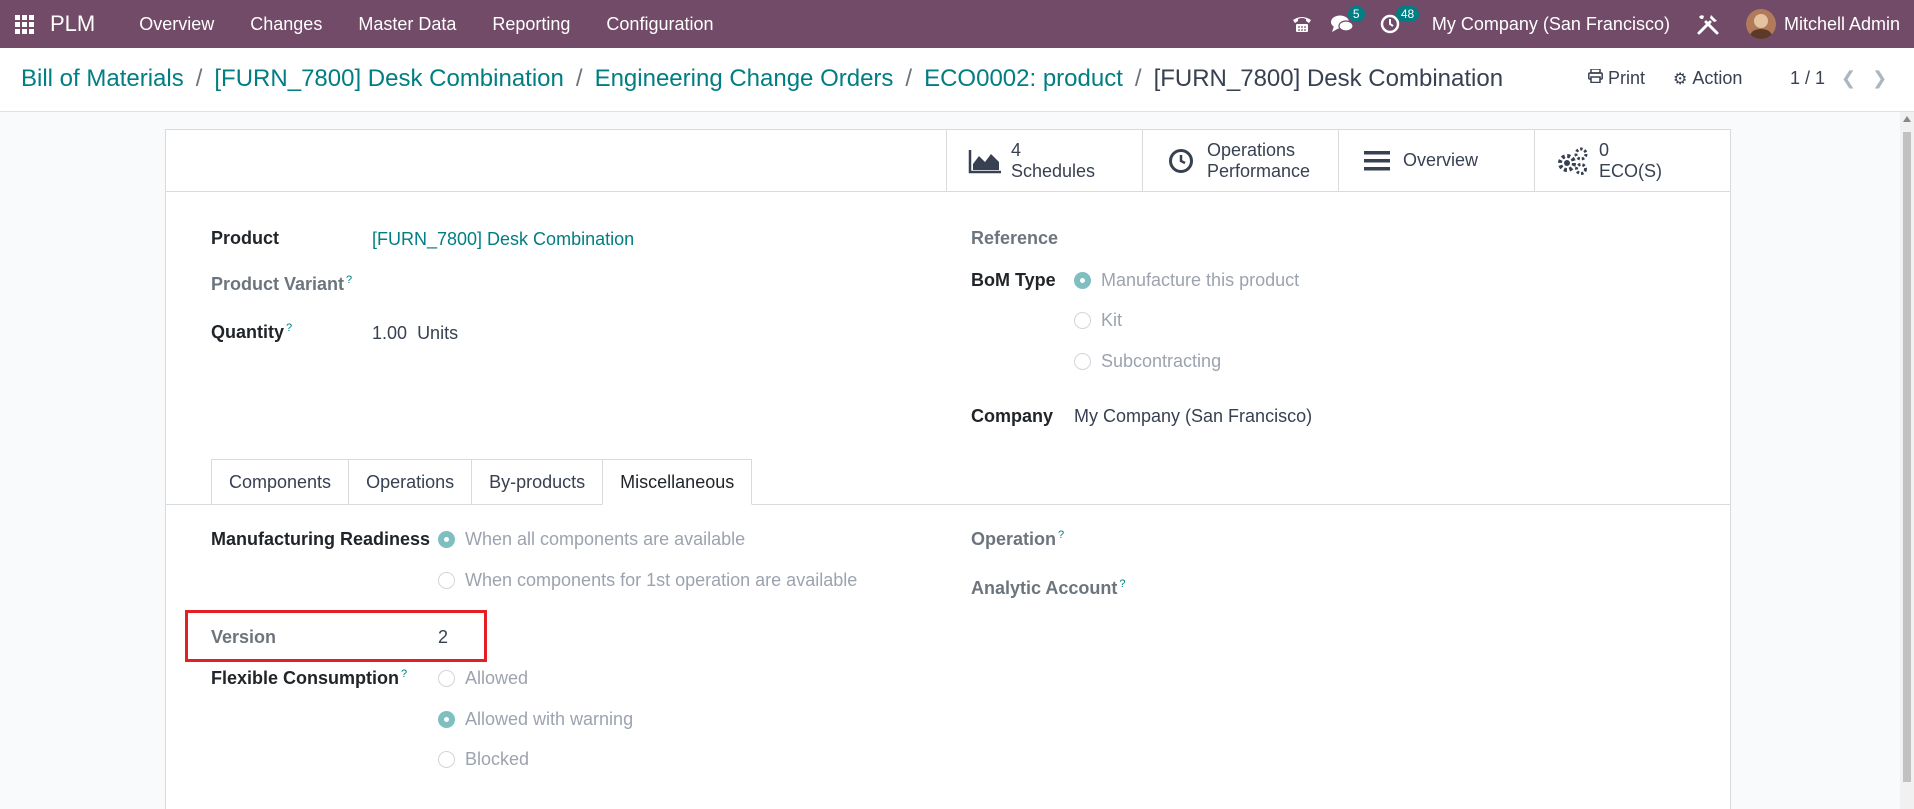  I want to click on divider, so click(948, 191).